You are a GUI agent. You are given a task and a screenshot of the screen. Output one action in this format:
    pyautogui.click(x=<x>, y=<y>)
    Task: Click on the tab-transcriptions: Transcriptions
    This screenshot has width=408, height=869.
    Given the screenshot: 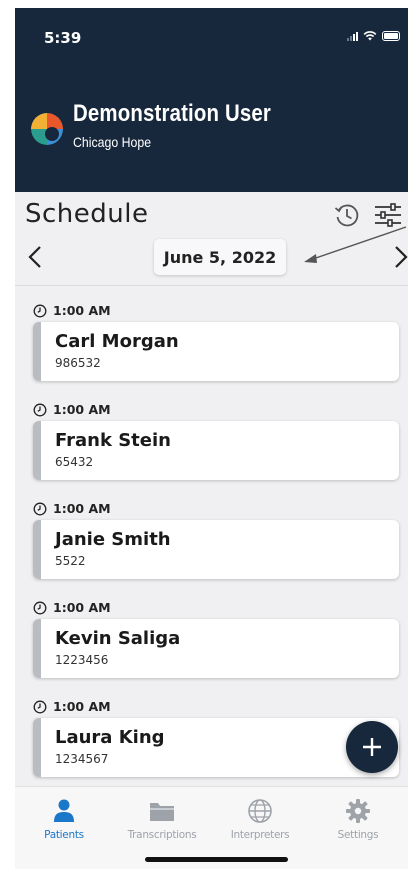 What is the action you would take?
    pyautogui.click(x=162, y=817)
    